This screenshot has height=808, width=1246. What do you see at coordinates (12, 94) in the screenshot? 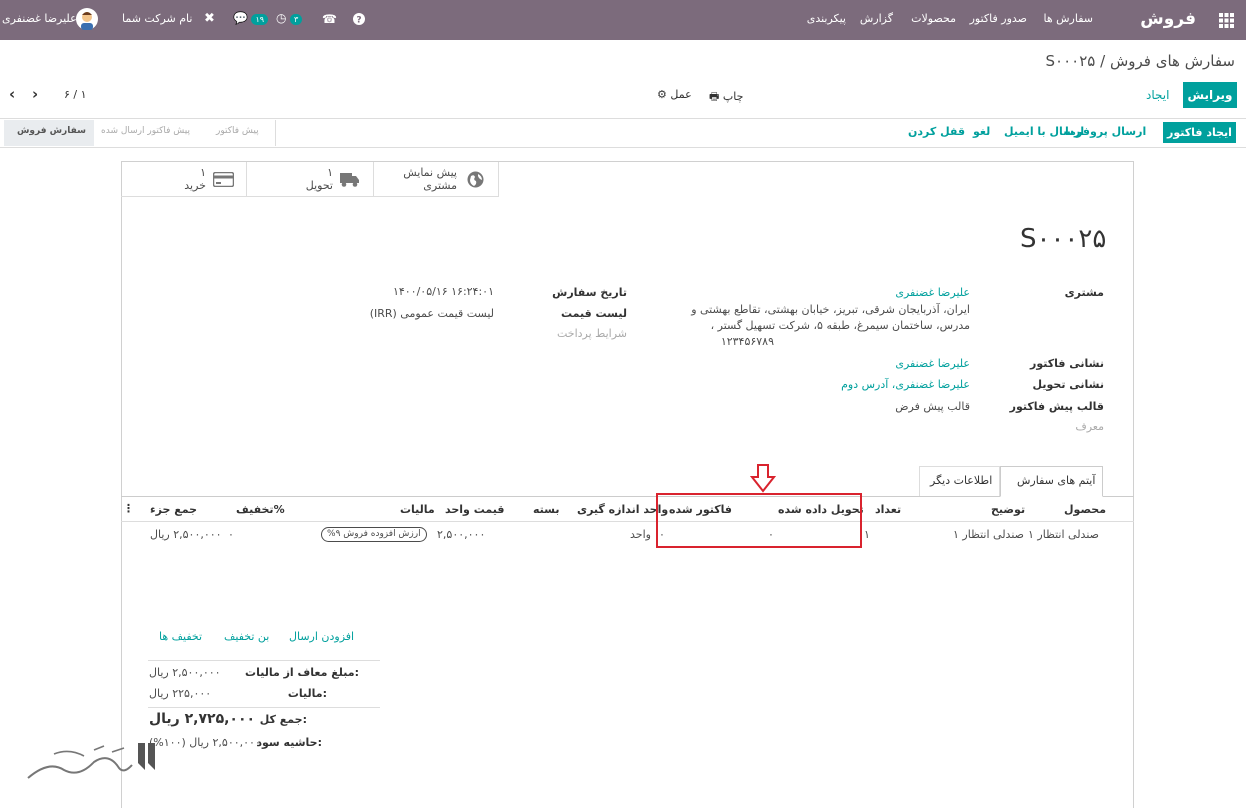
I see `pager-prev-icon: ‹` at bounding box center [12, 94].